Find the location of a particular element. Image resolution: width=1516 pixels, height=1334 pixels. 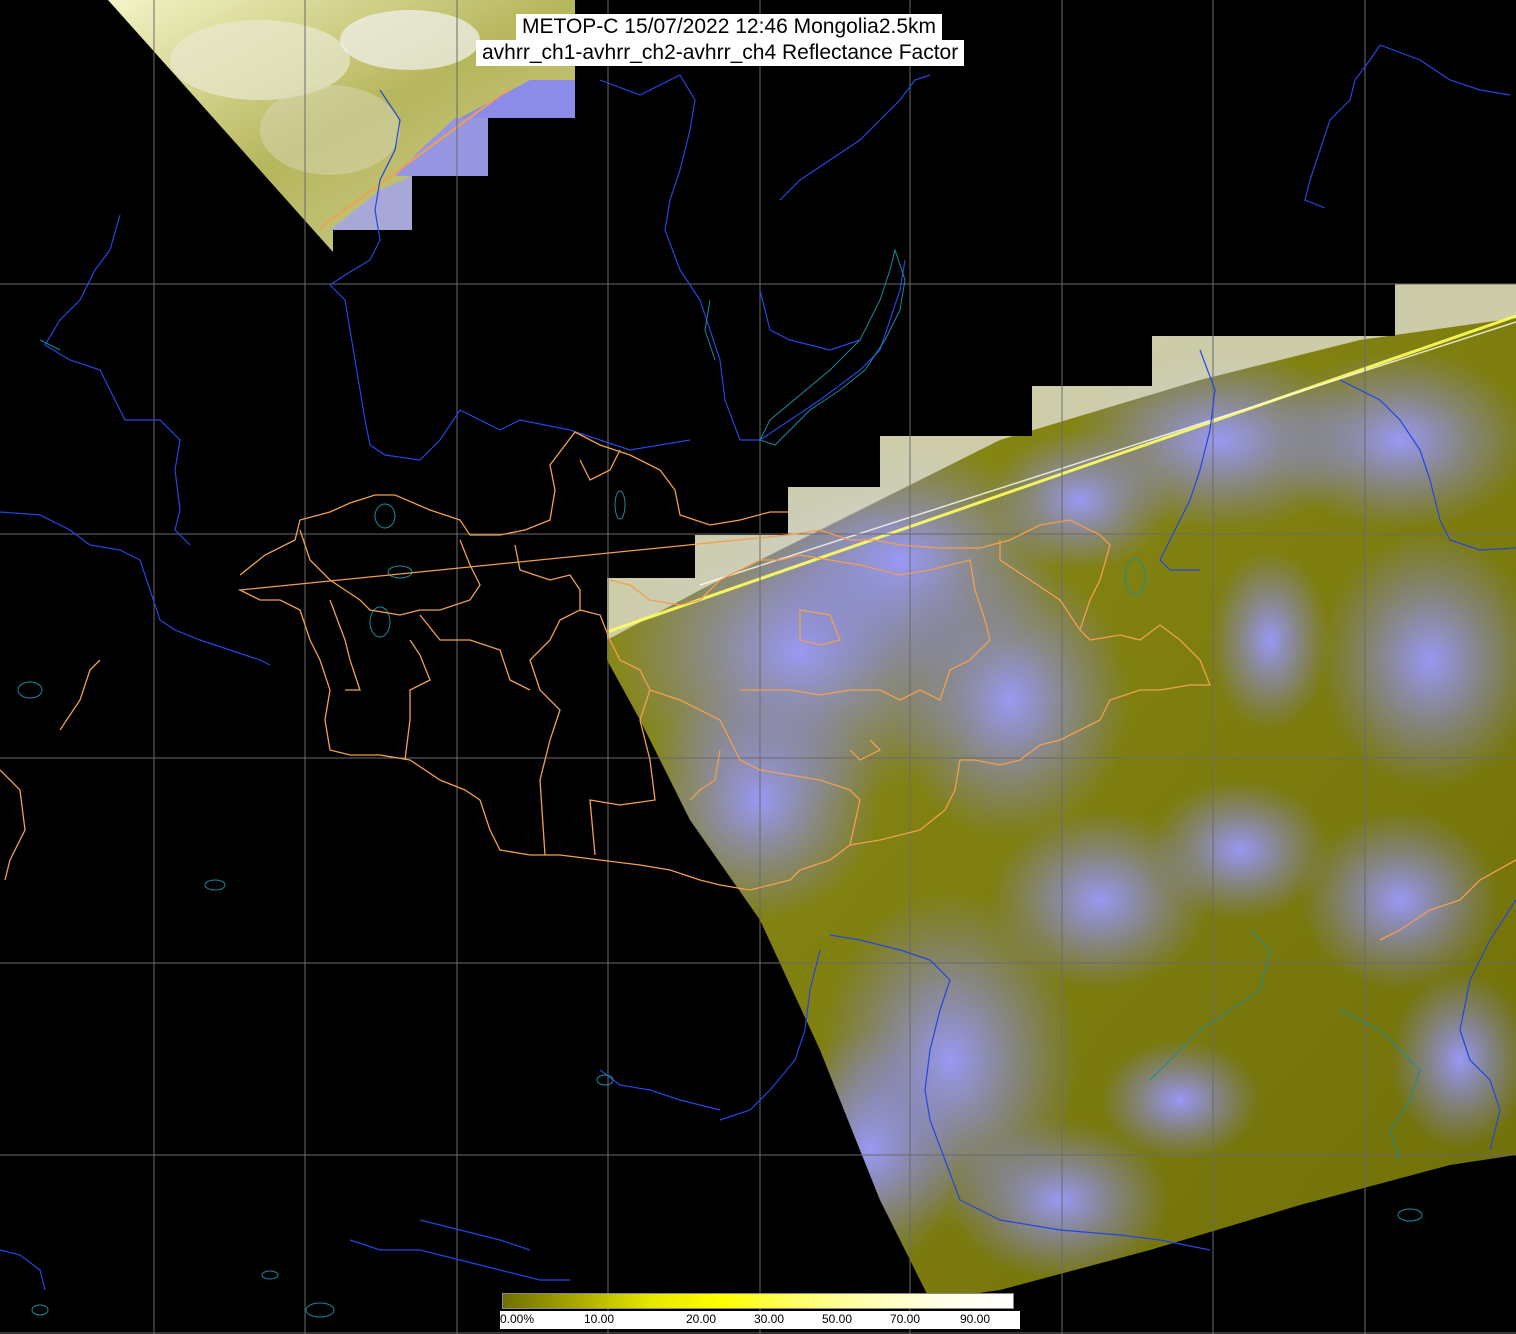

colorbar is located at coordinates (758, 1301).